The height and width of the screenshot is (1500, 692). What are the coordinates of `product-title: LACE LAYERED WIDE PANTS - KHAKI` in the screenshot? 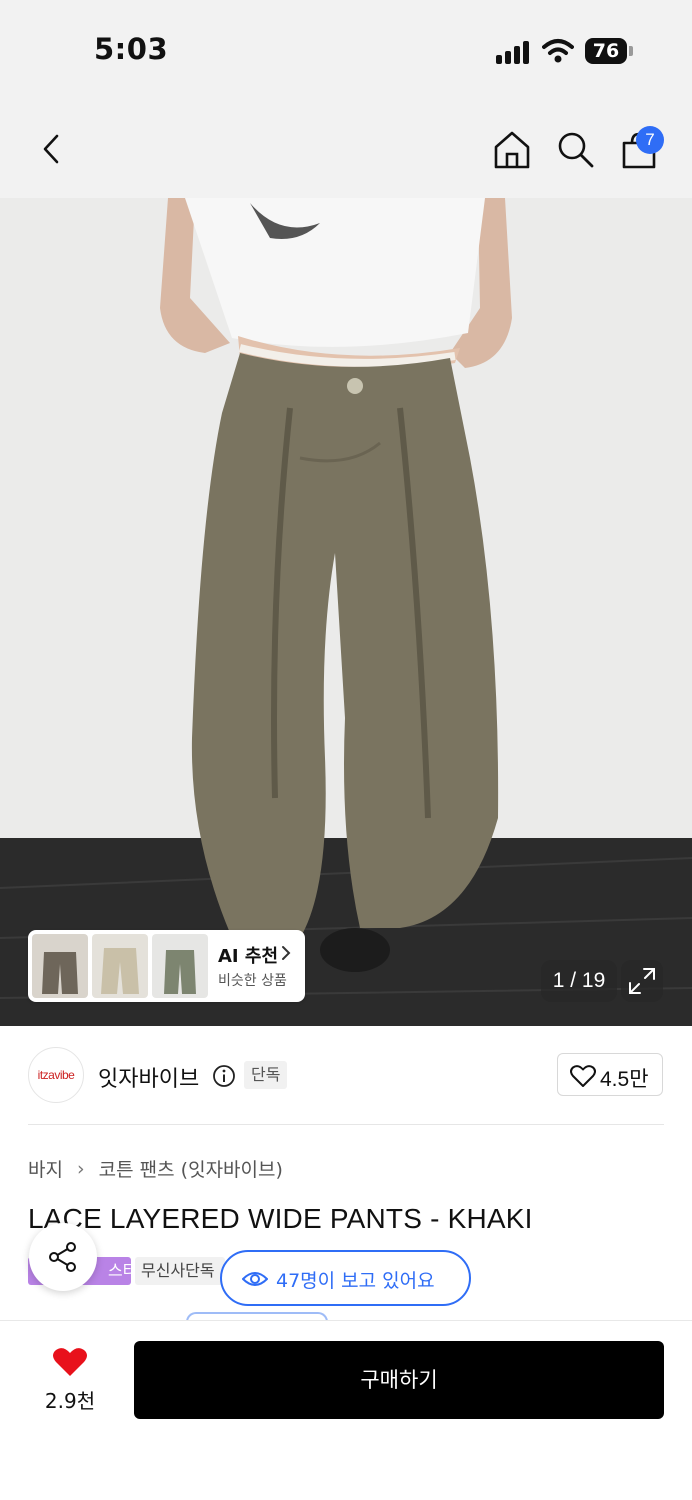 It's located at (280, 1218).